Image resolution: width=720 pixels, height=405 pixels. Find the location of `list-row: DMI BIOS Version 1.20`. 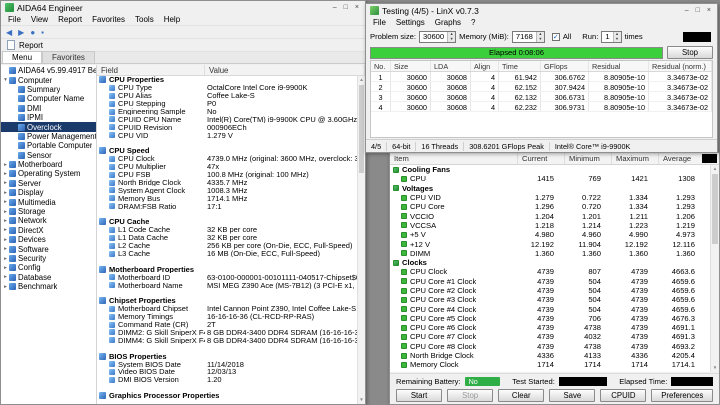

list-row: DMI BIOS Version 1.20 is located at coordinates (227, 380).